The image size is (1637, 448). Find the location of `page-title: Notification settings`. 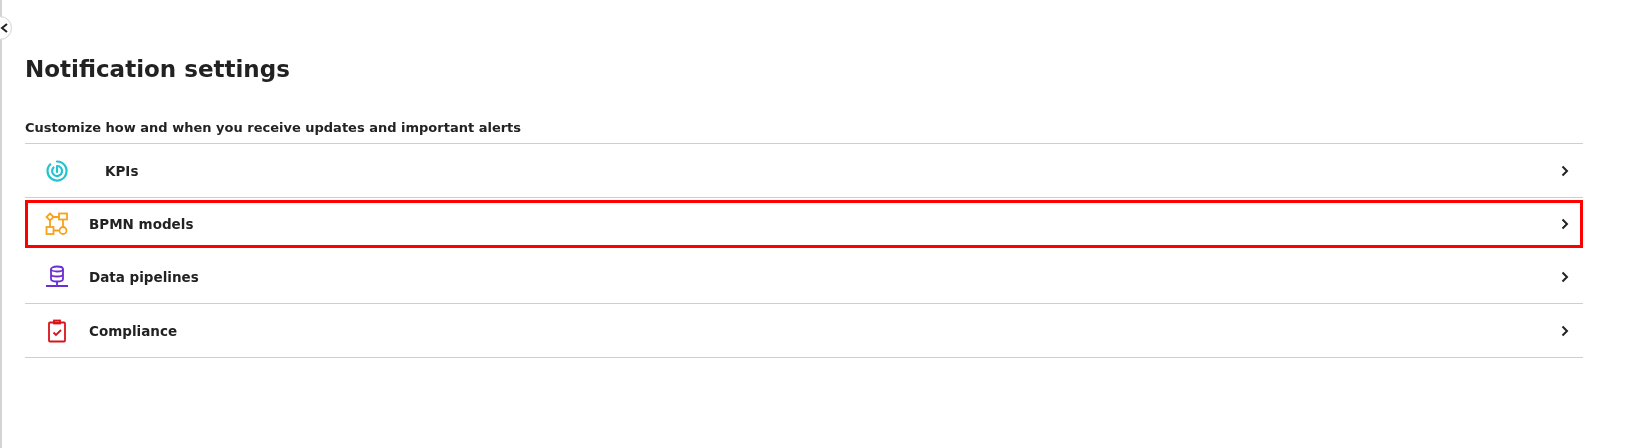

page-title: Notification settings is located at coordinates (158, 69).